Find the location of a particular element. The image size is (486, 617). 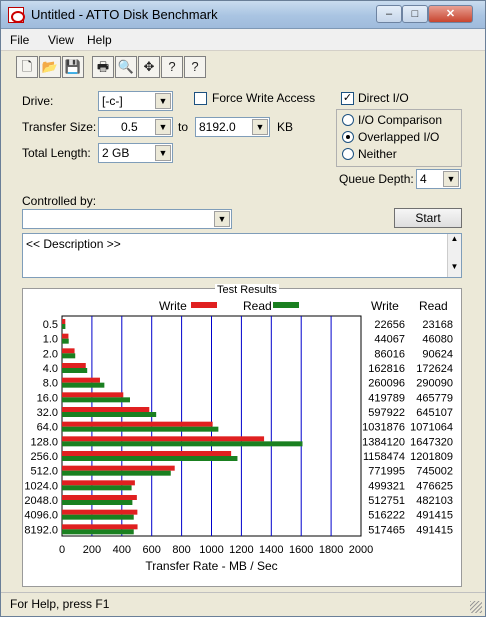

write-value: 419789 is located at coordinates (386, 398).